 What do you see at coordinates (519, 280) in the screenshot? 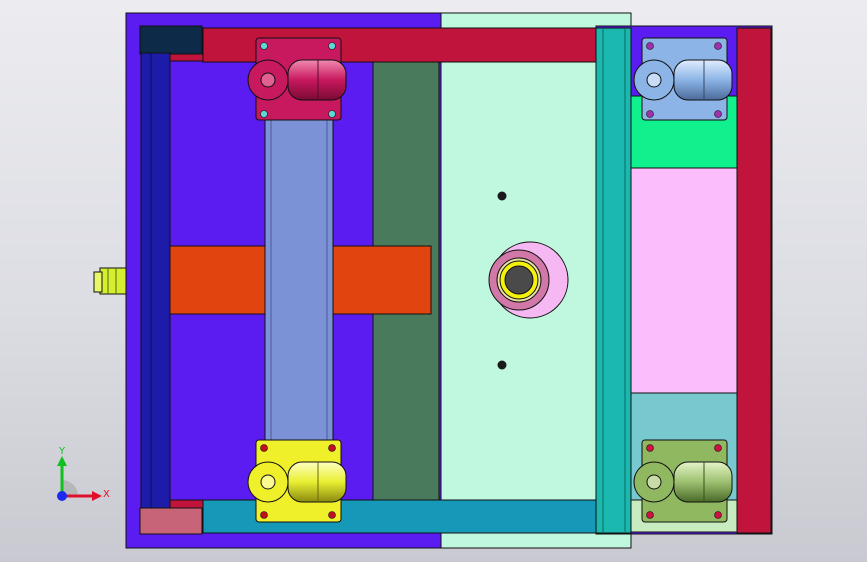
I see `nozzle-bore` at bounding box center [519, 280].